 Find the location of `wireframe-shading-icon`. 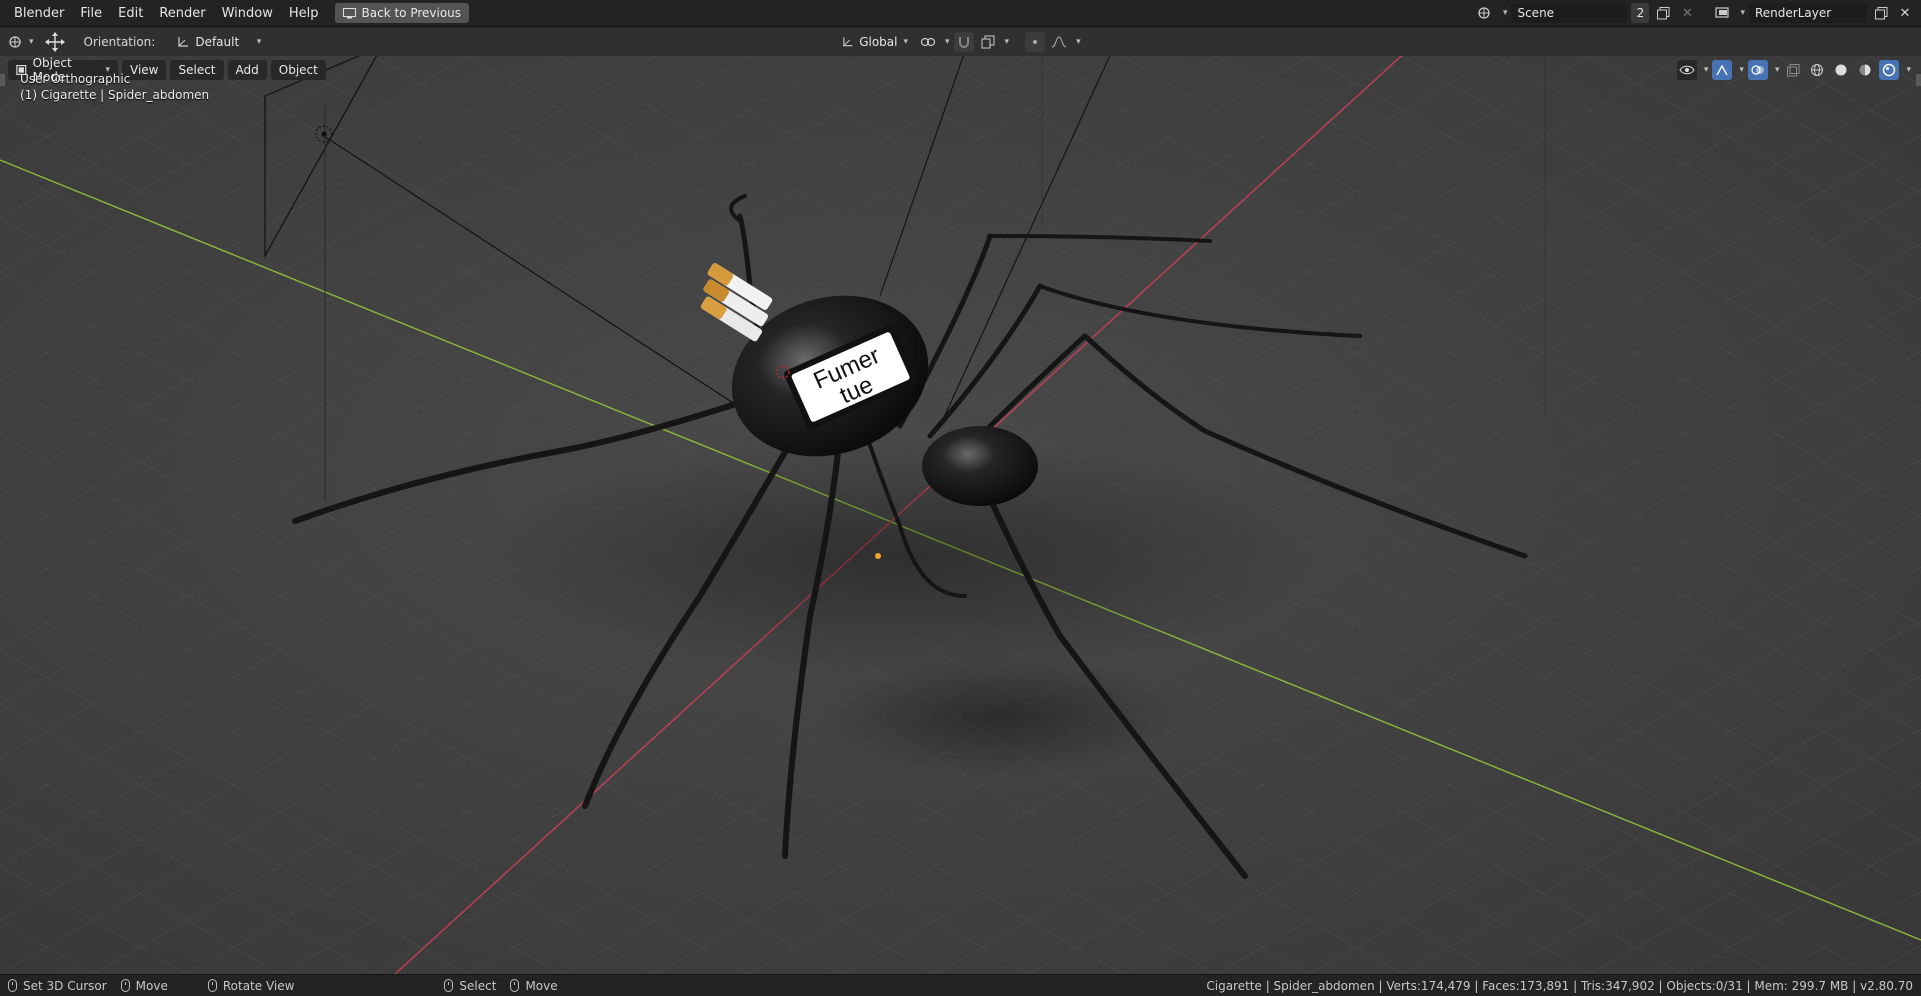

wireframe-shading-icon is located at coordinates (1817, 70).